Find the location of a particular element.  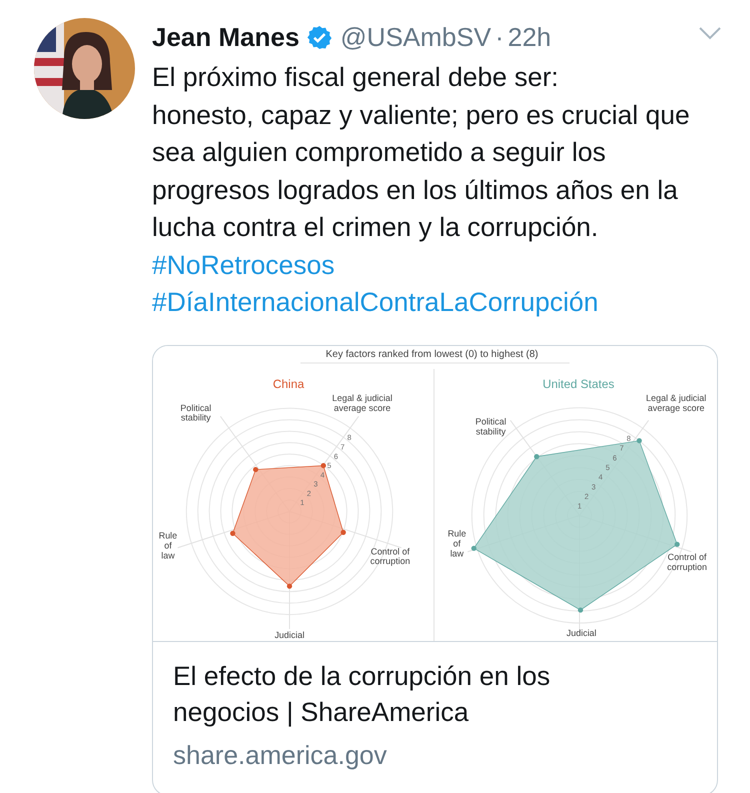

hashtag-link: #NoRetrocesos is located at coordinates (243, 265).